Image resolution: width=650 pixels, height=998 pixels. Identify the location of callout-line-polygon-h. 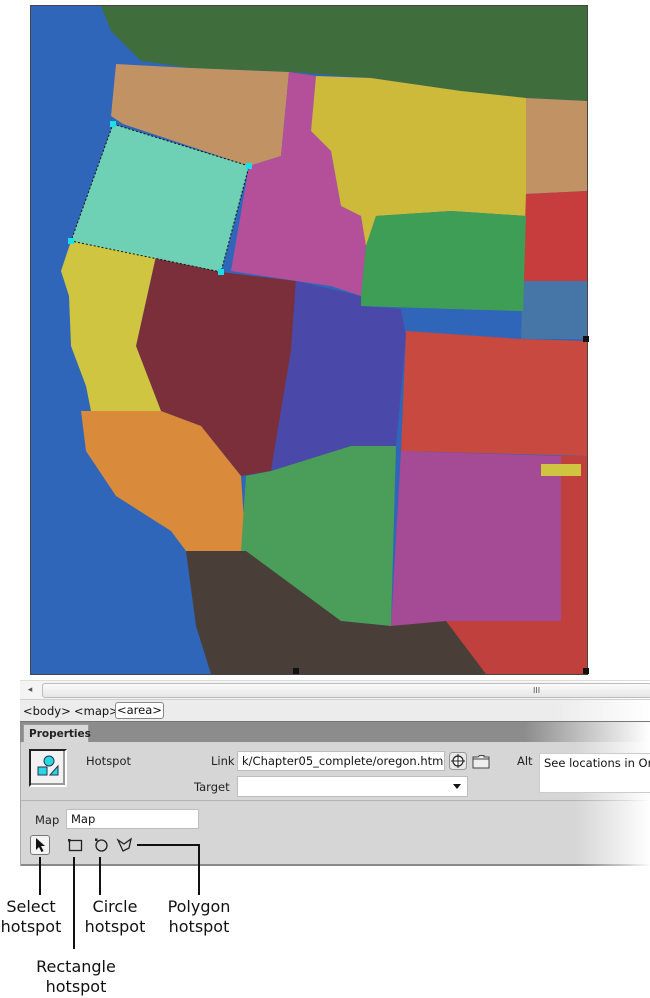
(168, 845).